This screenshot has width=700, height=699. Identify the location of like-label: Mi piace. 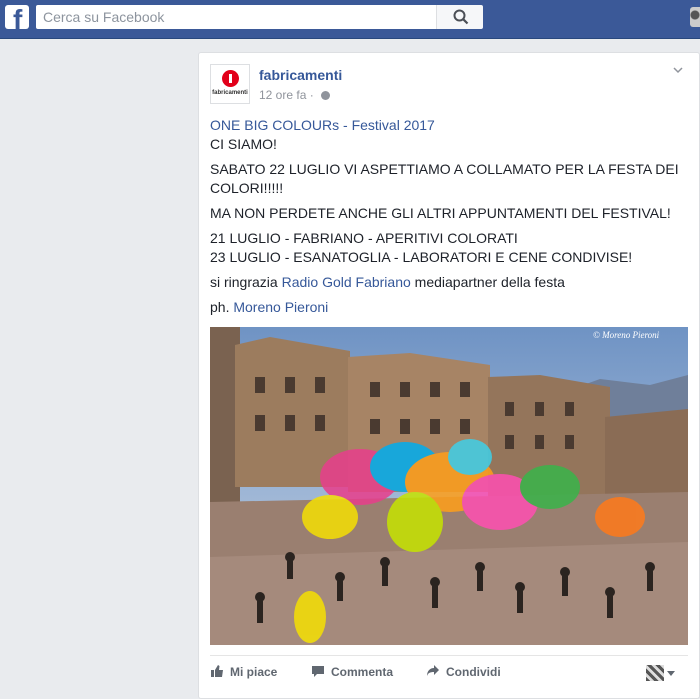
(254, 672).